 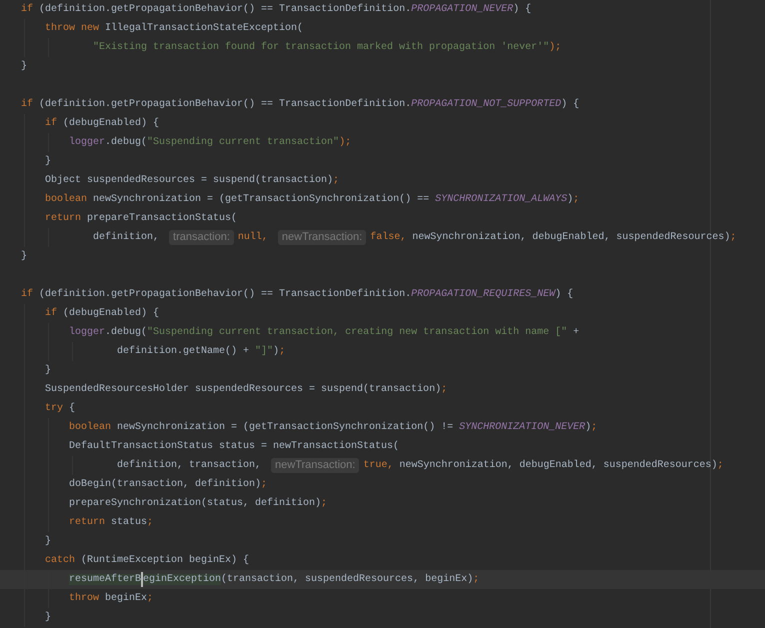 What do you see at coordinates (276, 9) in the screenshot?
I see `code-line: if (definition.getPropagationBehavior() == TransactionDefinition.PROPAGATION_NEVER) {` at bounding box center [276, 9].